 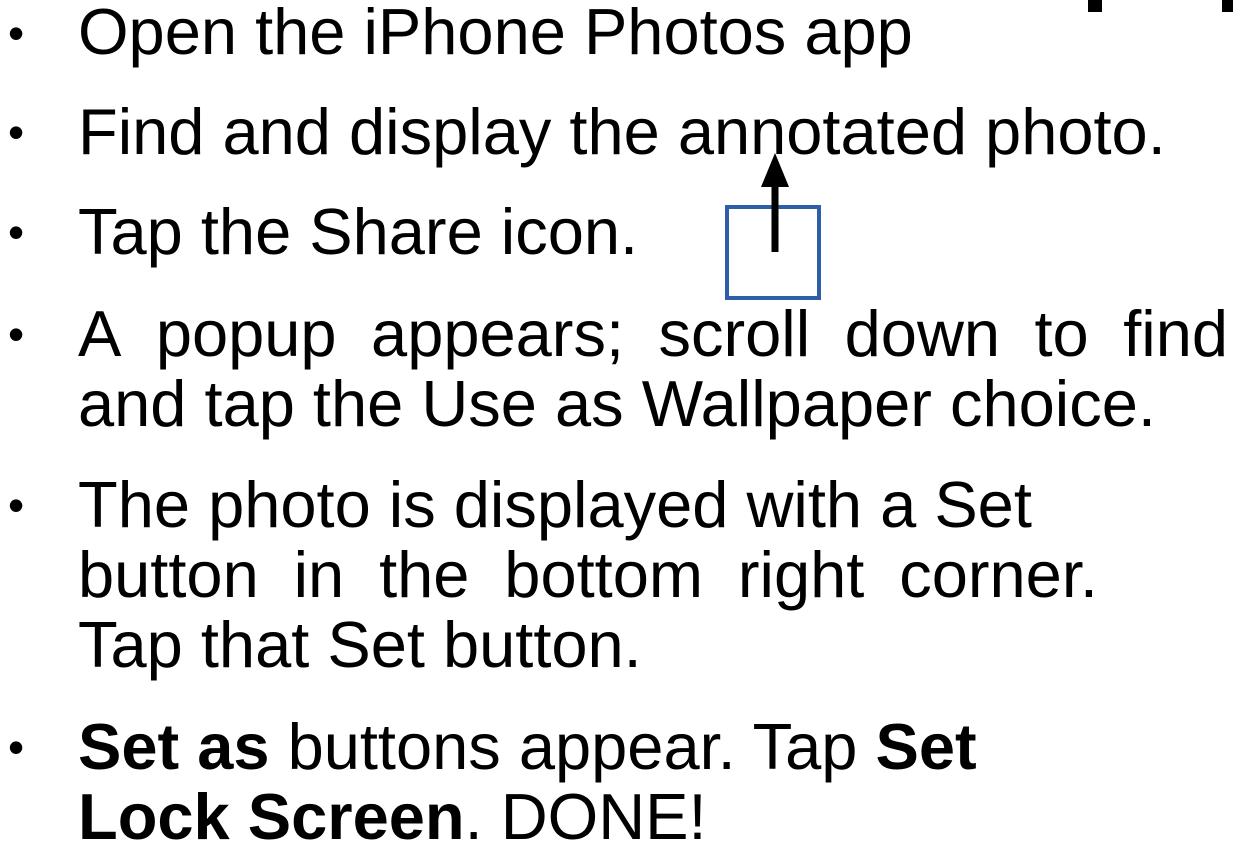 I want to click on word: corner., so click(x=998, y=574).